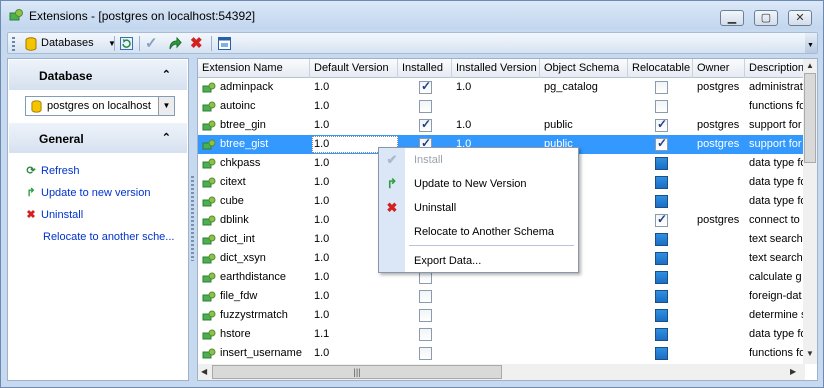 Image resolution: width=824 pixels, height=388 pixels. What do you see at coordinates (501, 106) in the screenshot?
I see `table-row: autoinc 1.0 functions fo` at bounding box center [501, 106].